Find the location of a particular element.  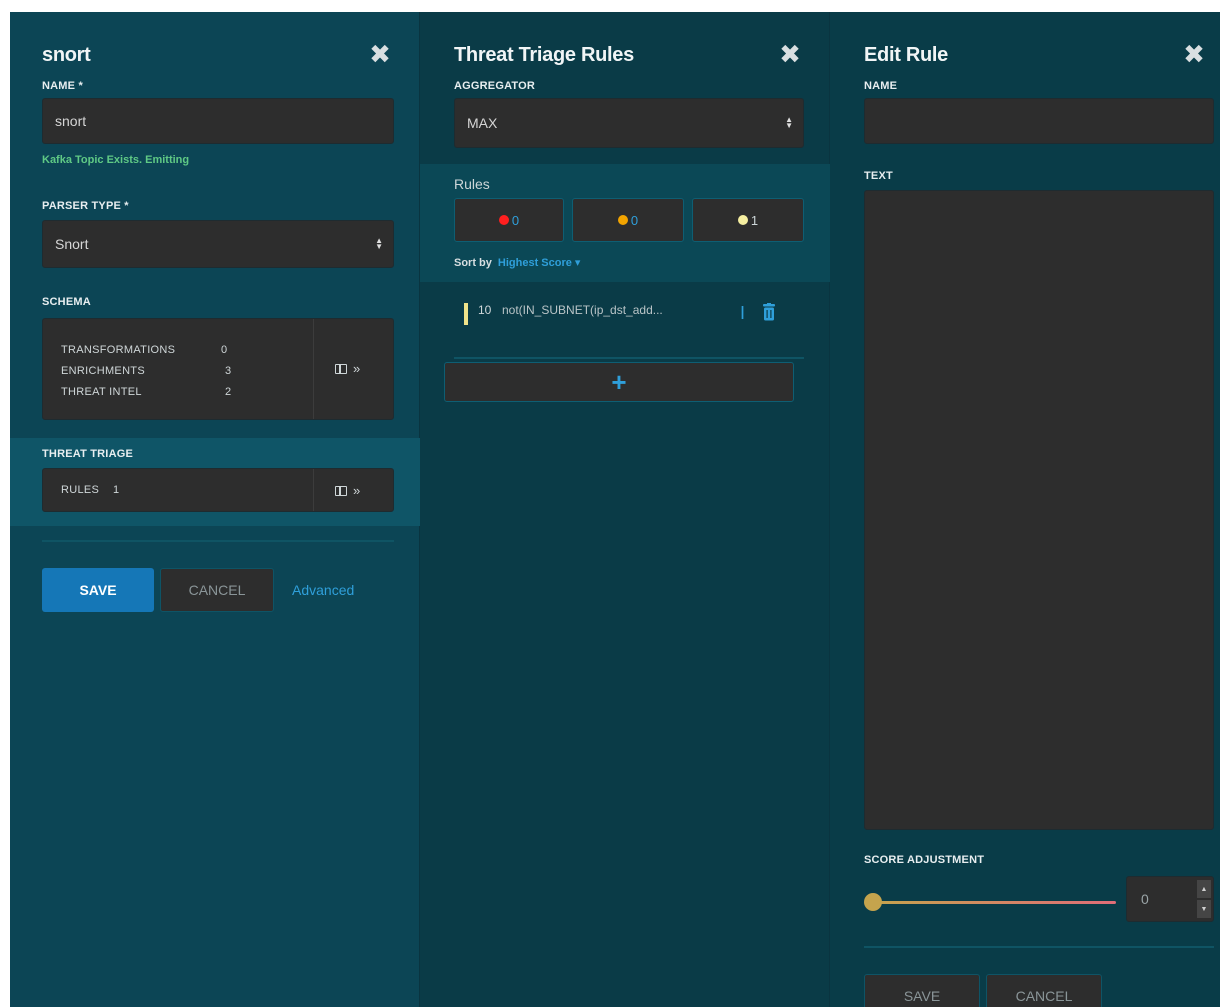

filter-low-score-button: 1 is located at coordinates (748, 220).